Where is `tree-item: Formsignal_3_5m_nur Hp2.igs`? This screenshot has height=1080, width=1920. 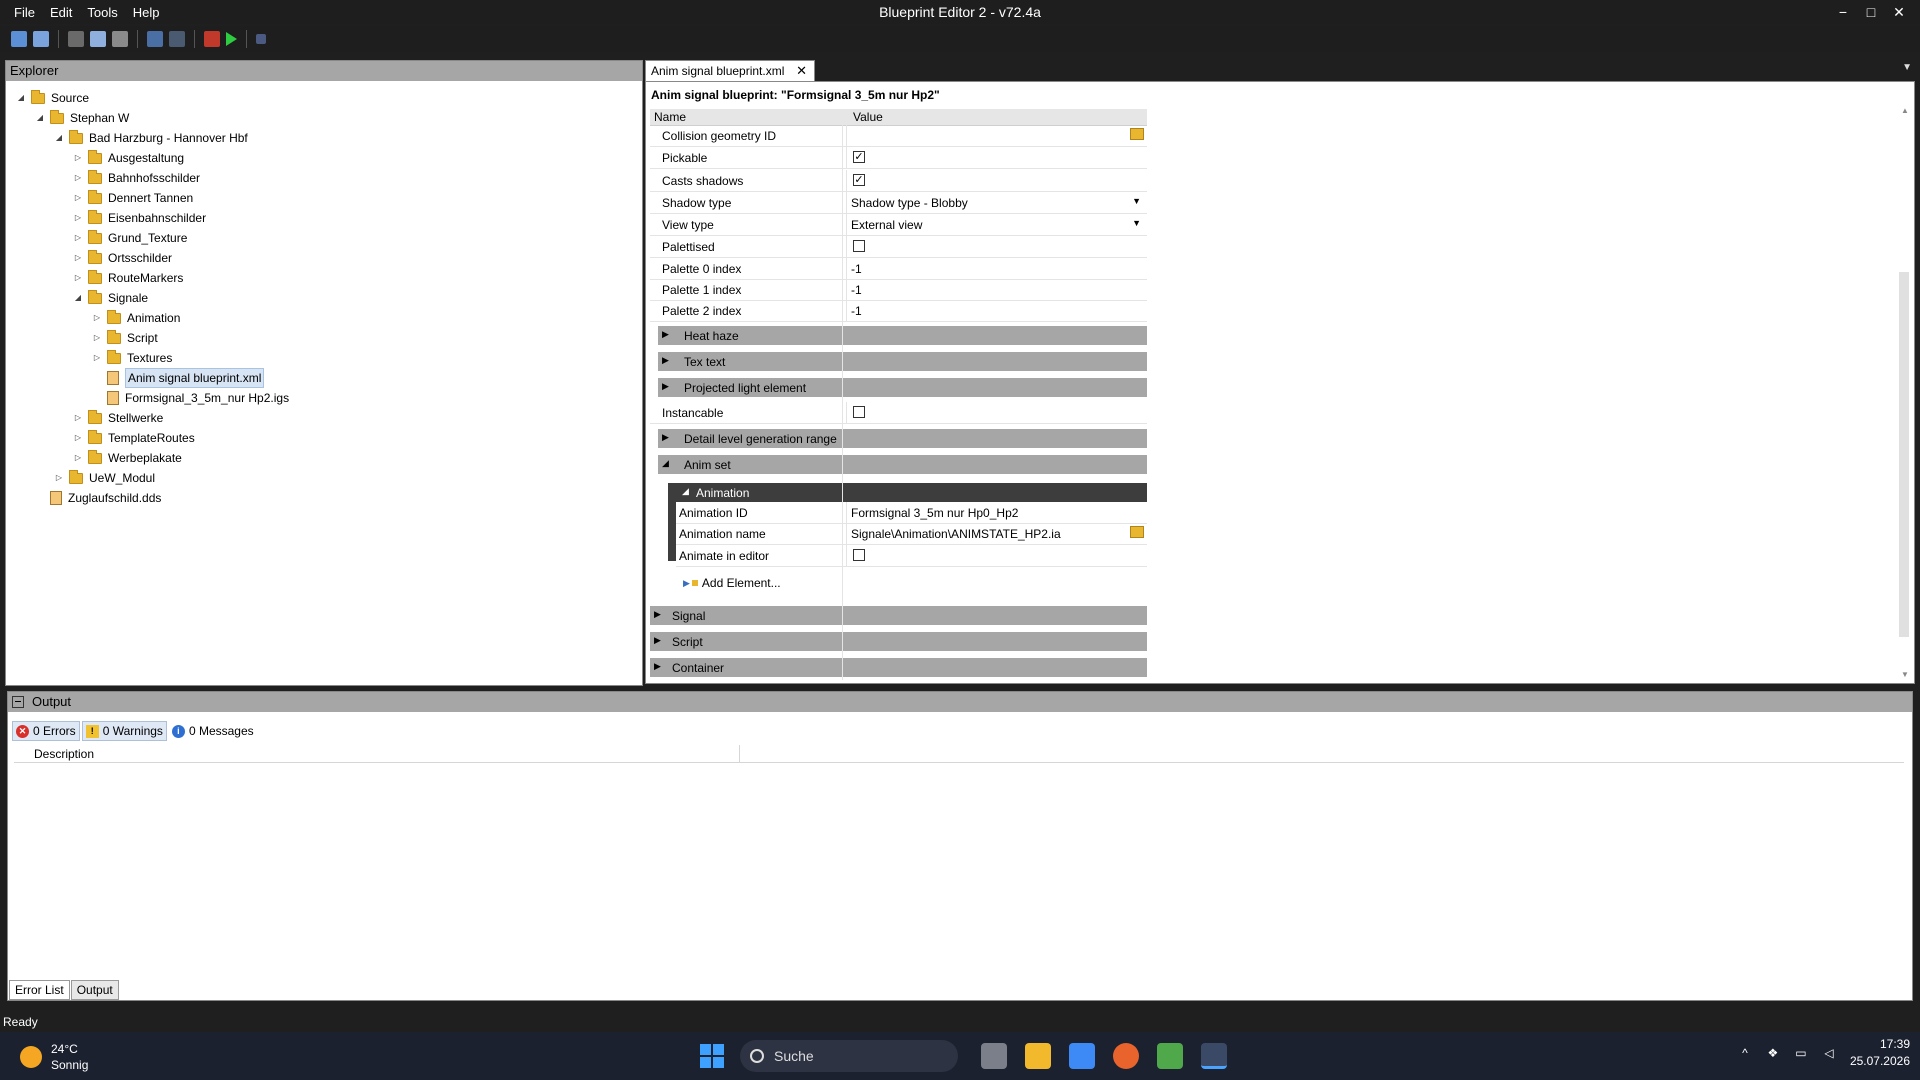 tree-item: Formsignal_3_5m_nur Hp2.igs is located at coordinates (190, 398).